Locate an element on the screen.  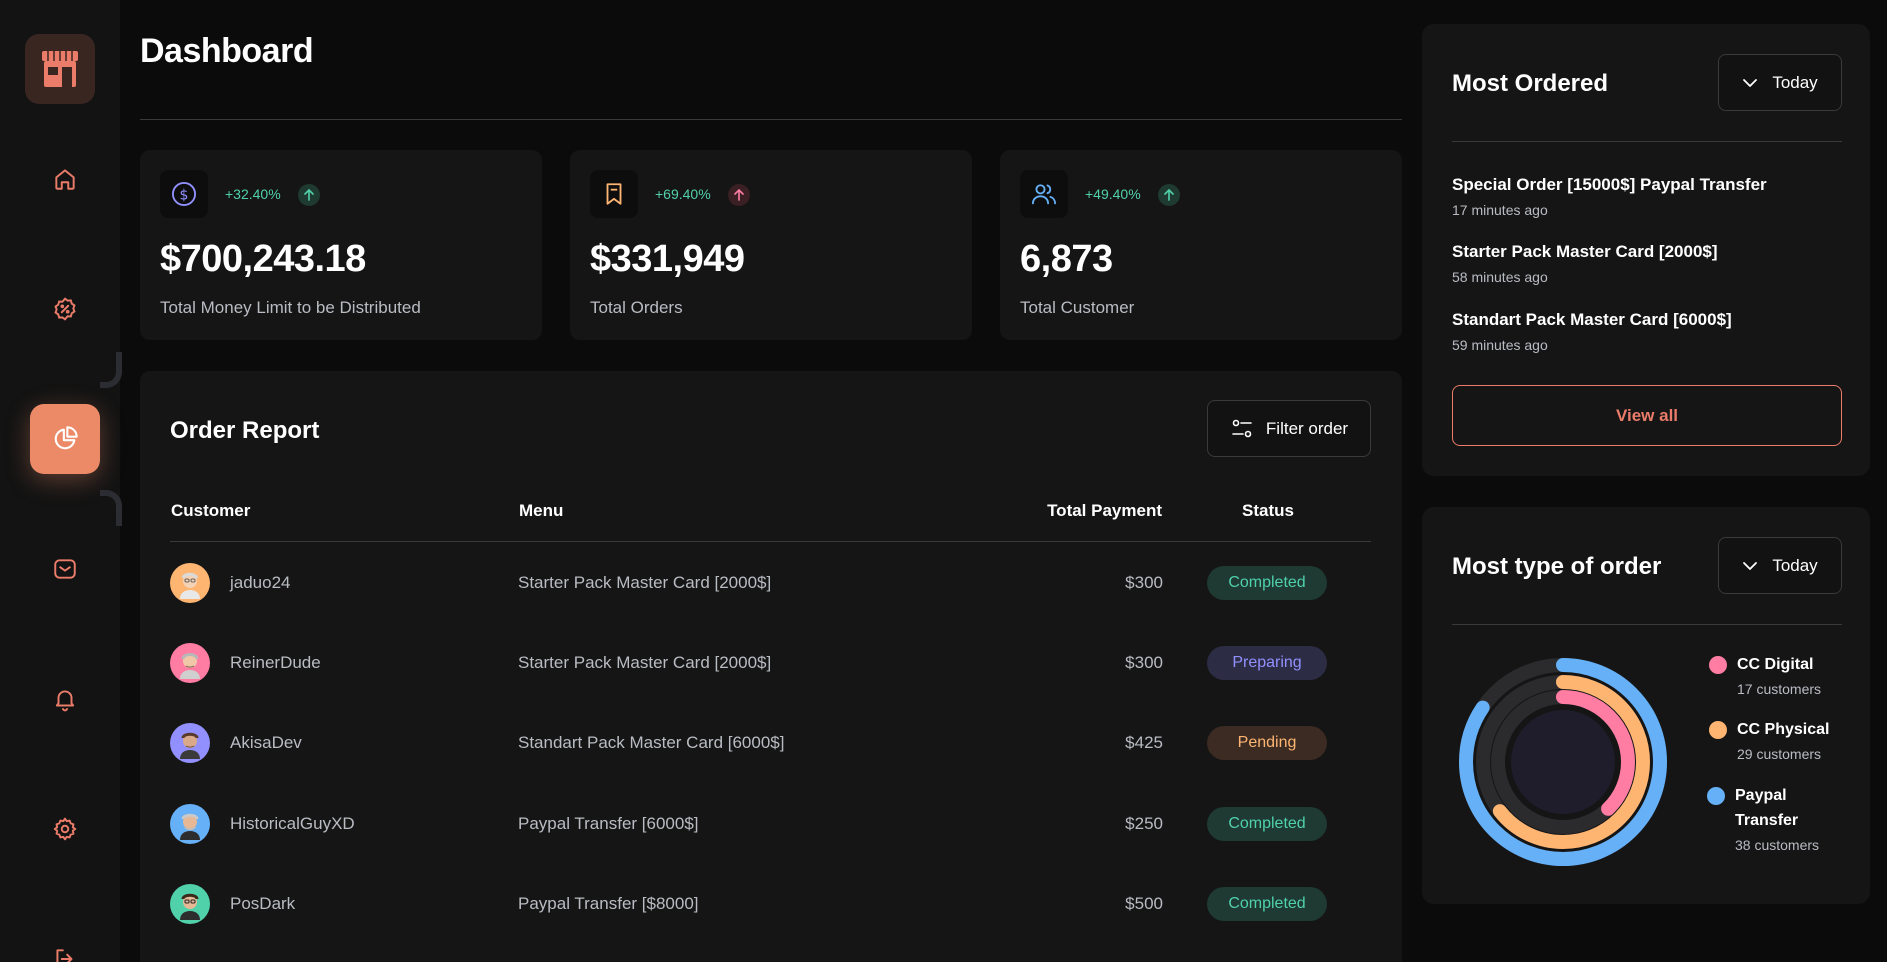
most-ordered-item-title: Starter Pack Master Card [2000$] is located at coordinates (1585, 251).